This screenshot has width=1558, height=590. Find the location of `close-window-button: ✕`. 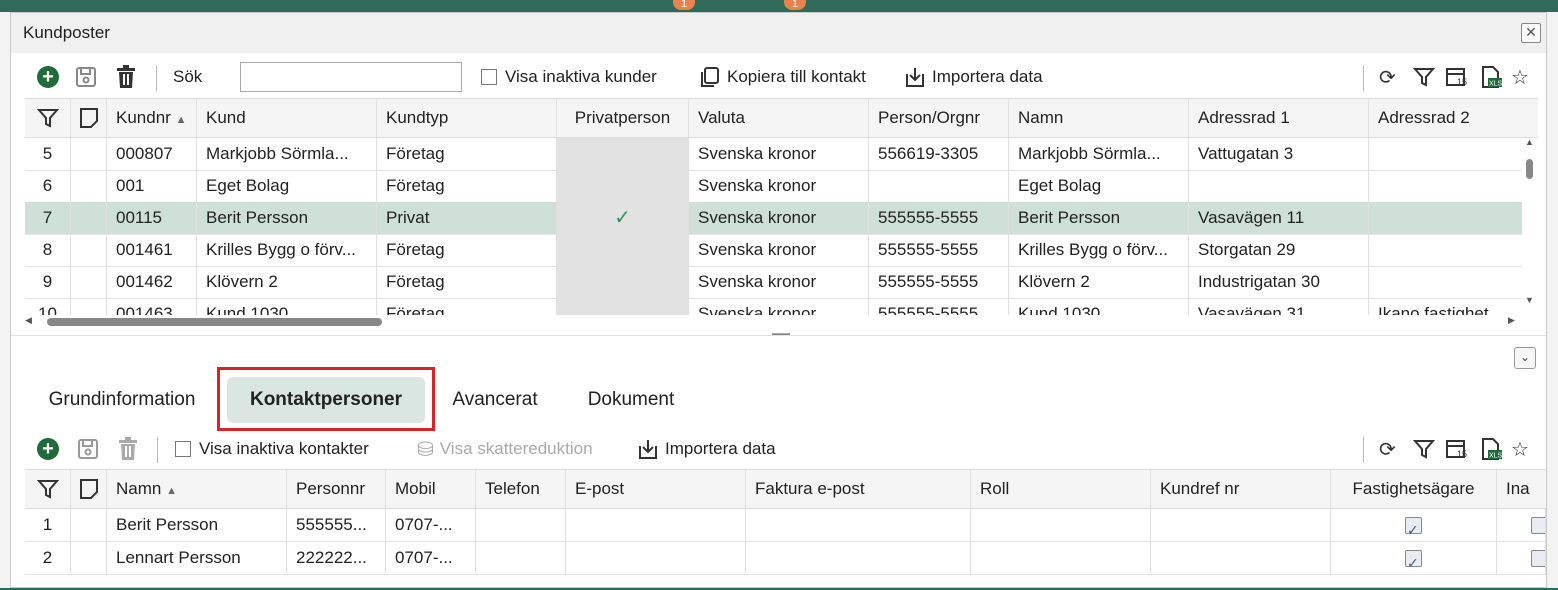

close-window-button: ✕ is located at coordinates (1531, 33).